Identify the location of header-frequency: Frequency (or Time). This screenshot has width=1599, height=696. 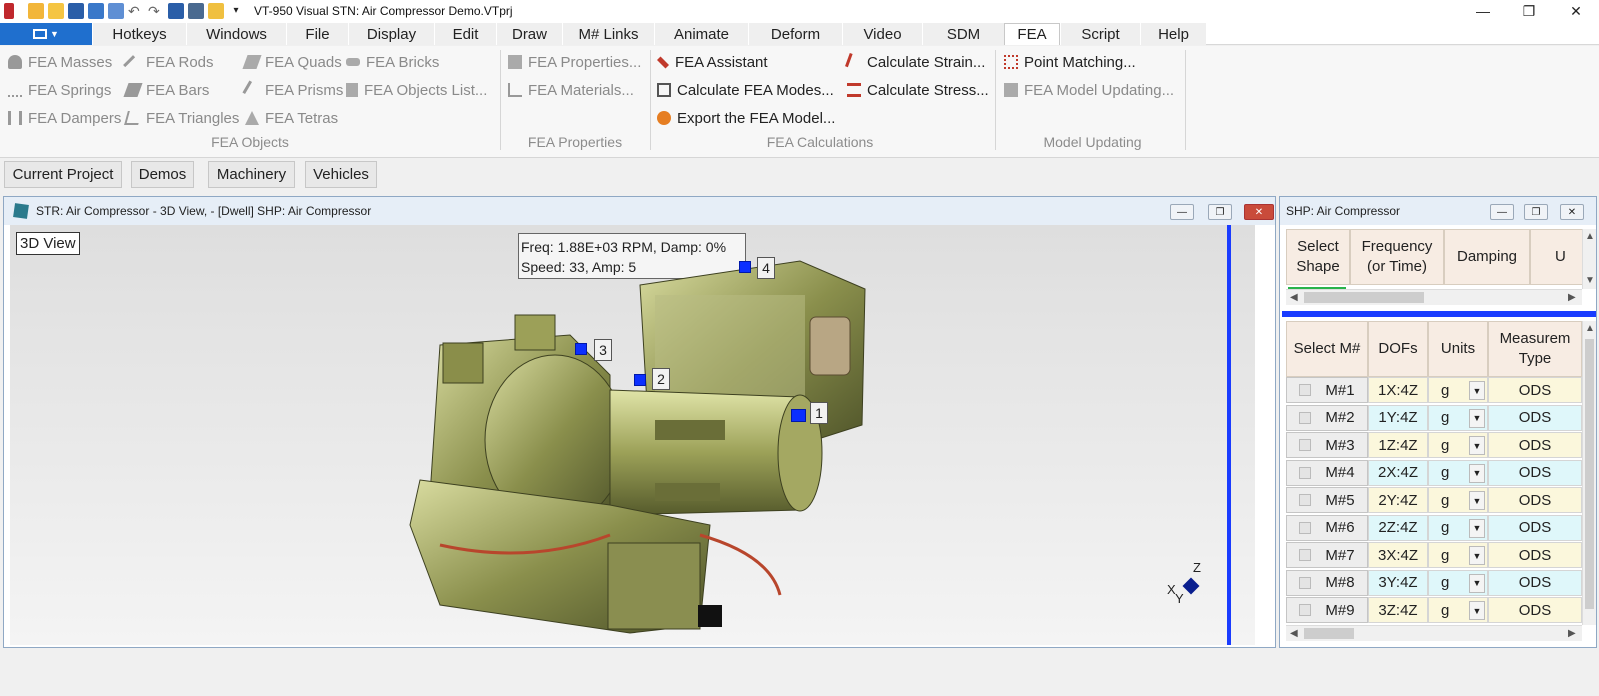
(1397, 257).